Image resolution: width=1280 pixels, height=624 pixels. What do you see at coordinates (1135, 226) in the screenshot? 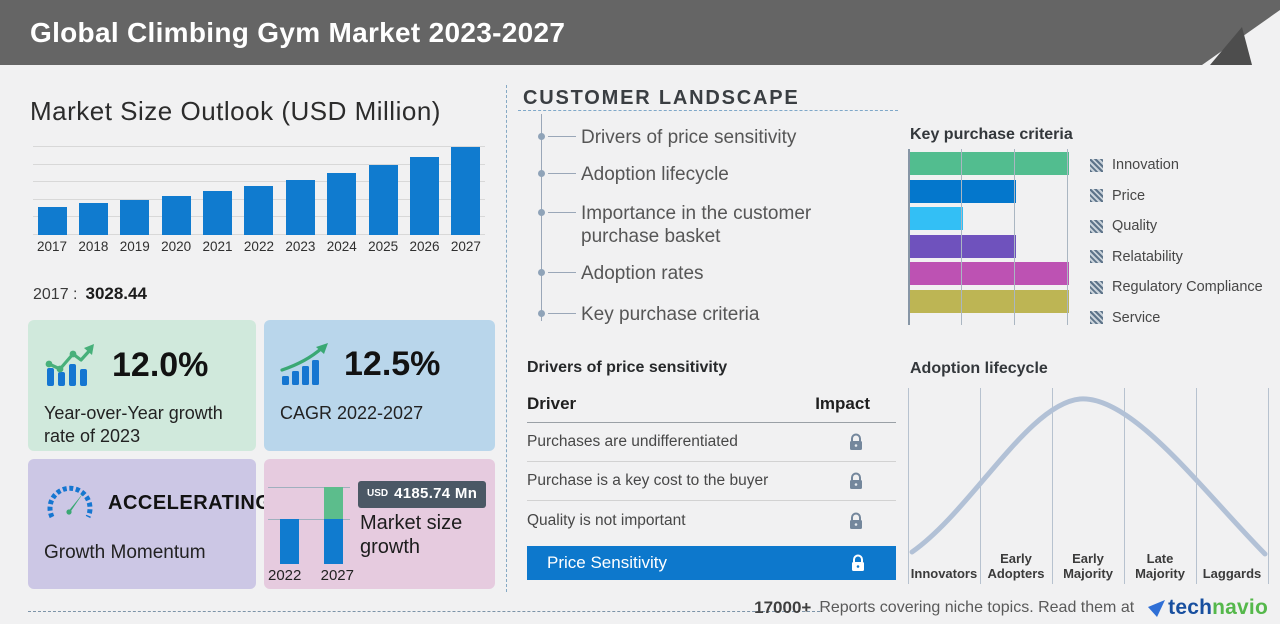
I see `legend-label: Quality` at bounding box center [1135, 226].